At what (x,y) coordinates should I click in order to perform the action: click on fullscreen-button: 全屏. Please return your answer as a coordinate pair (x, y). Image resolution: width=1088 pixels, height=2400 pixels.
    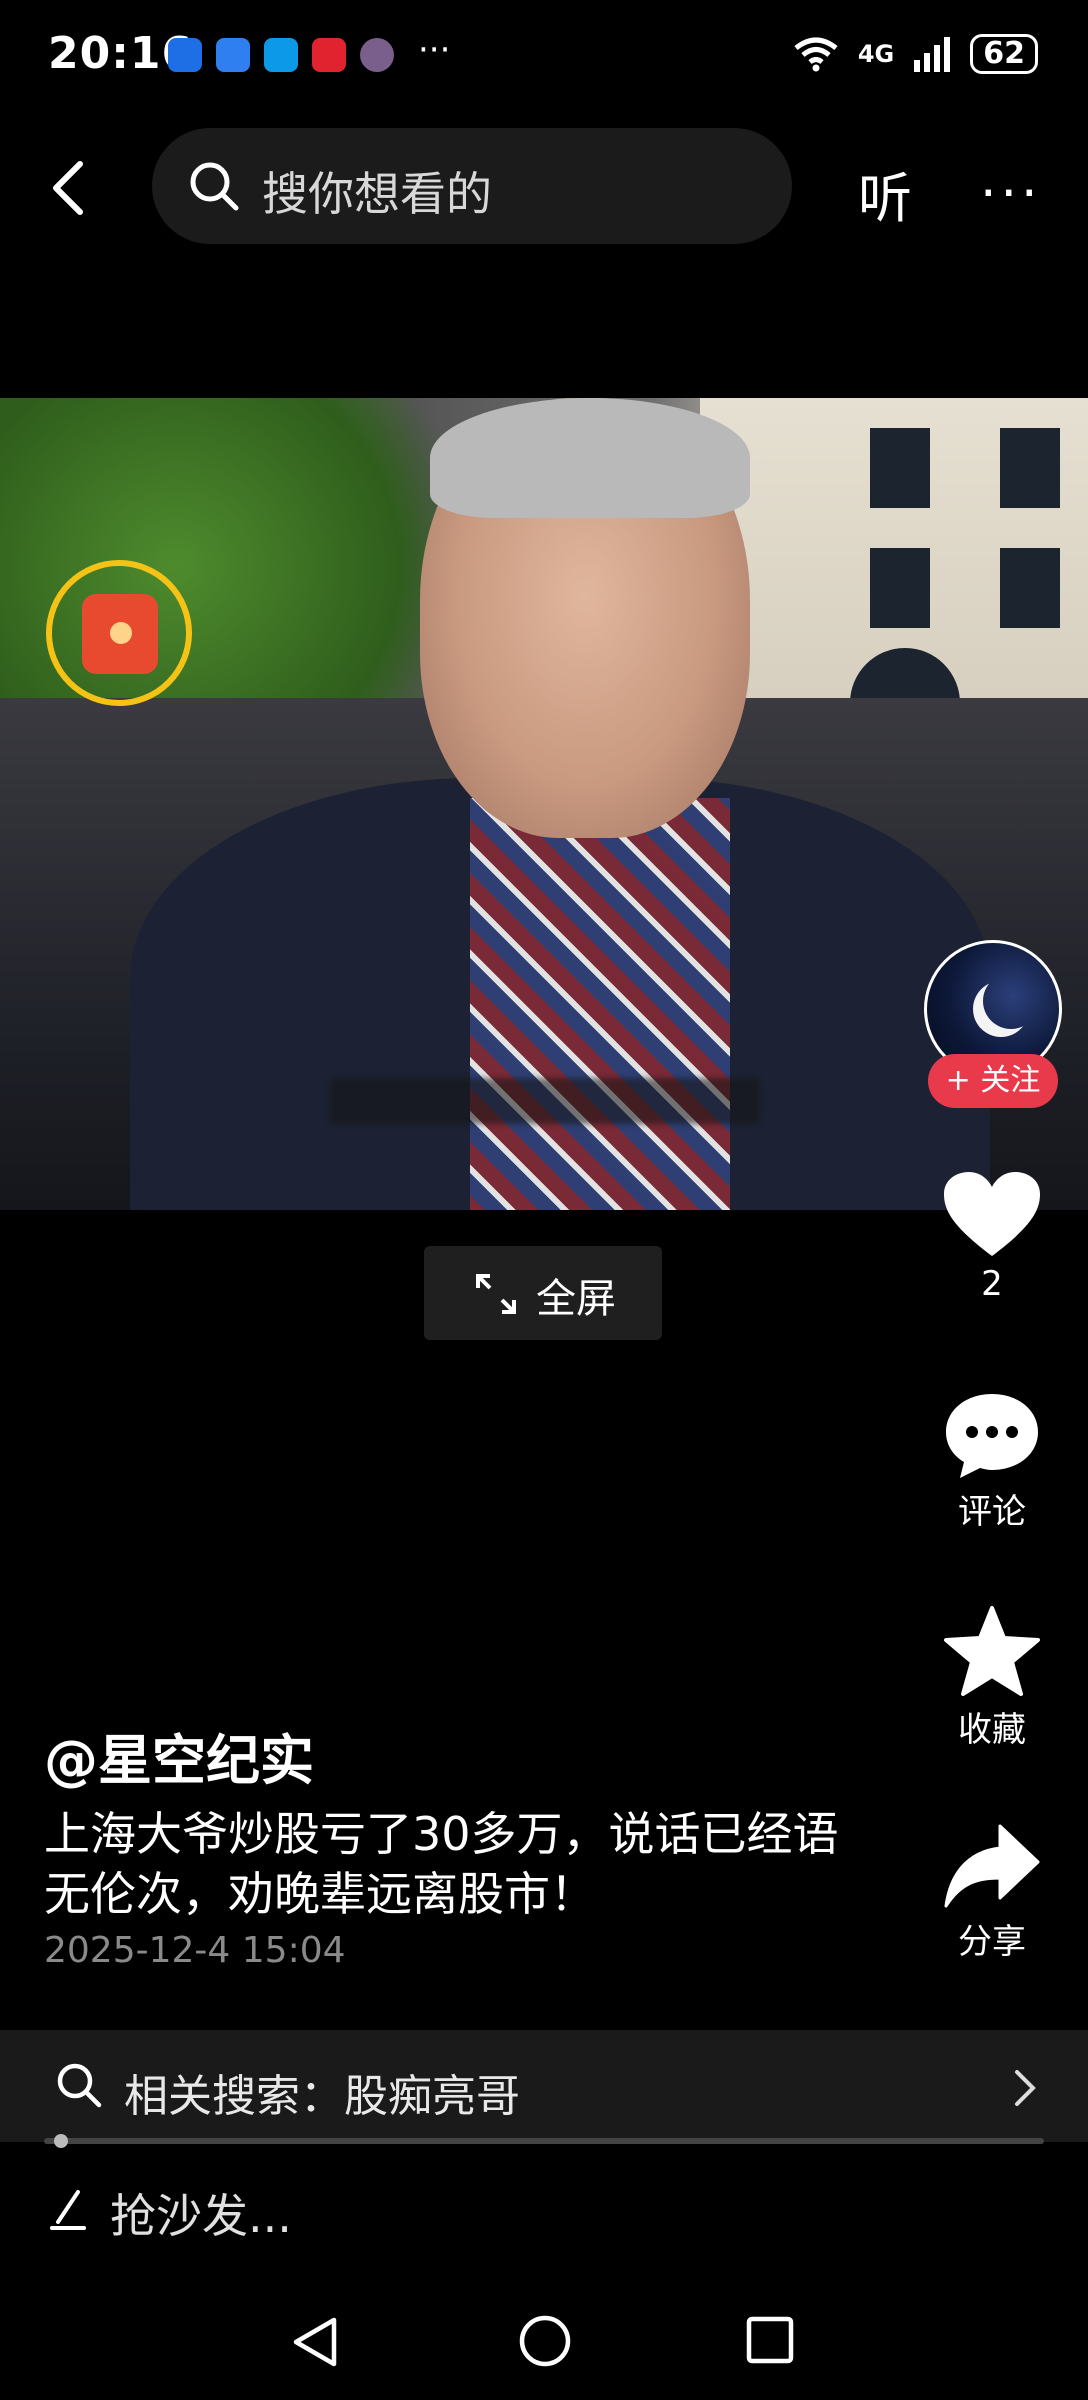
    Looking at the image, I should click on (543, 1293).